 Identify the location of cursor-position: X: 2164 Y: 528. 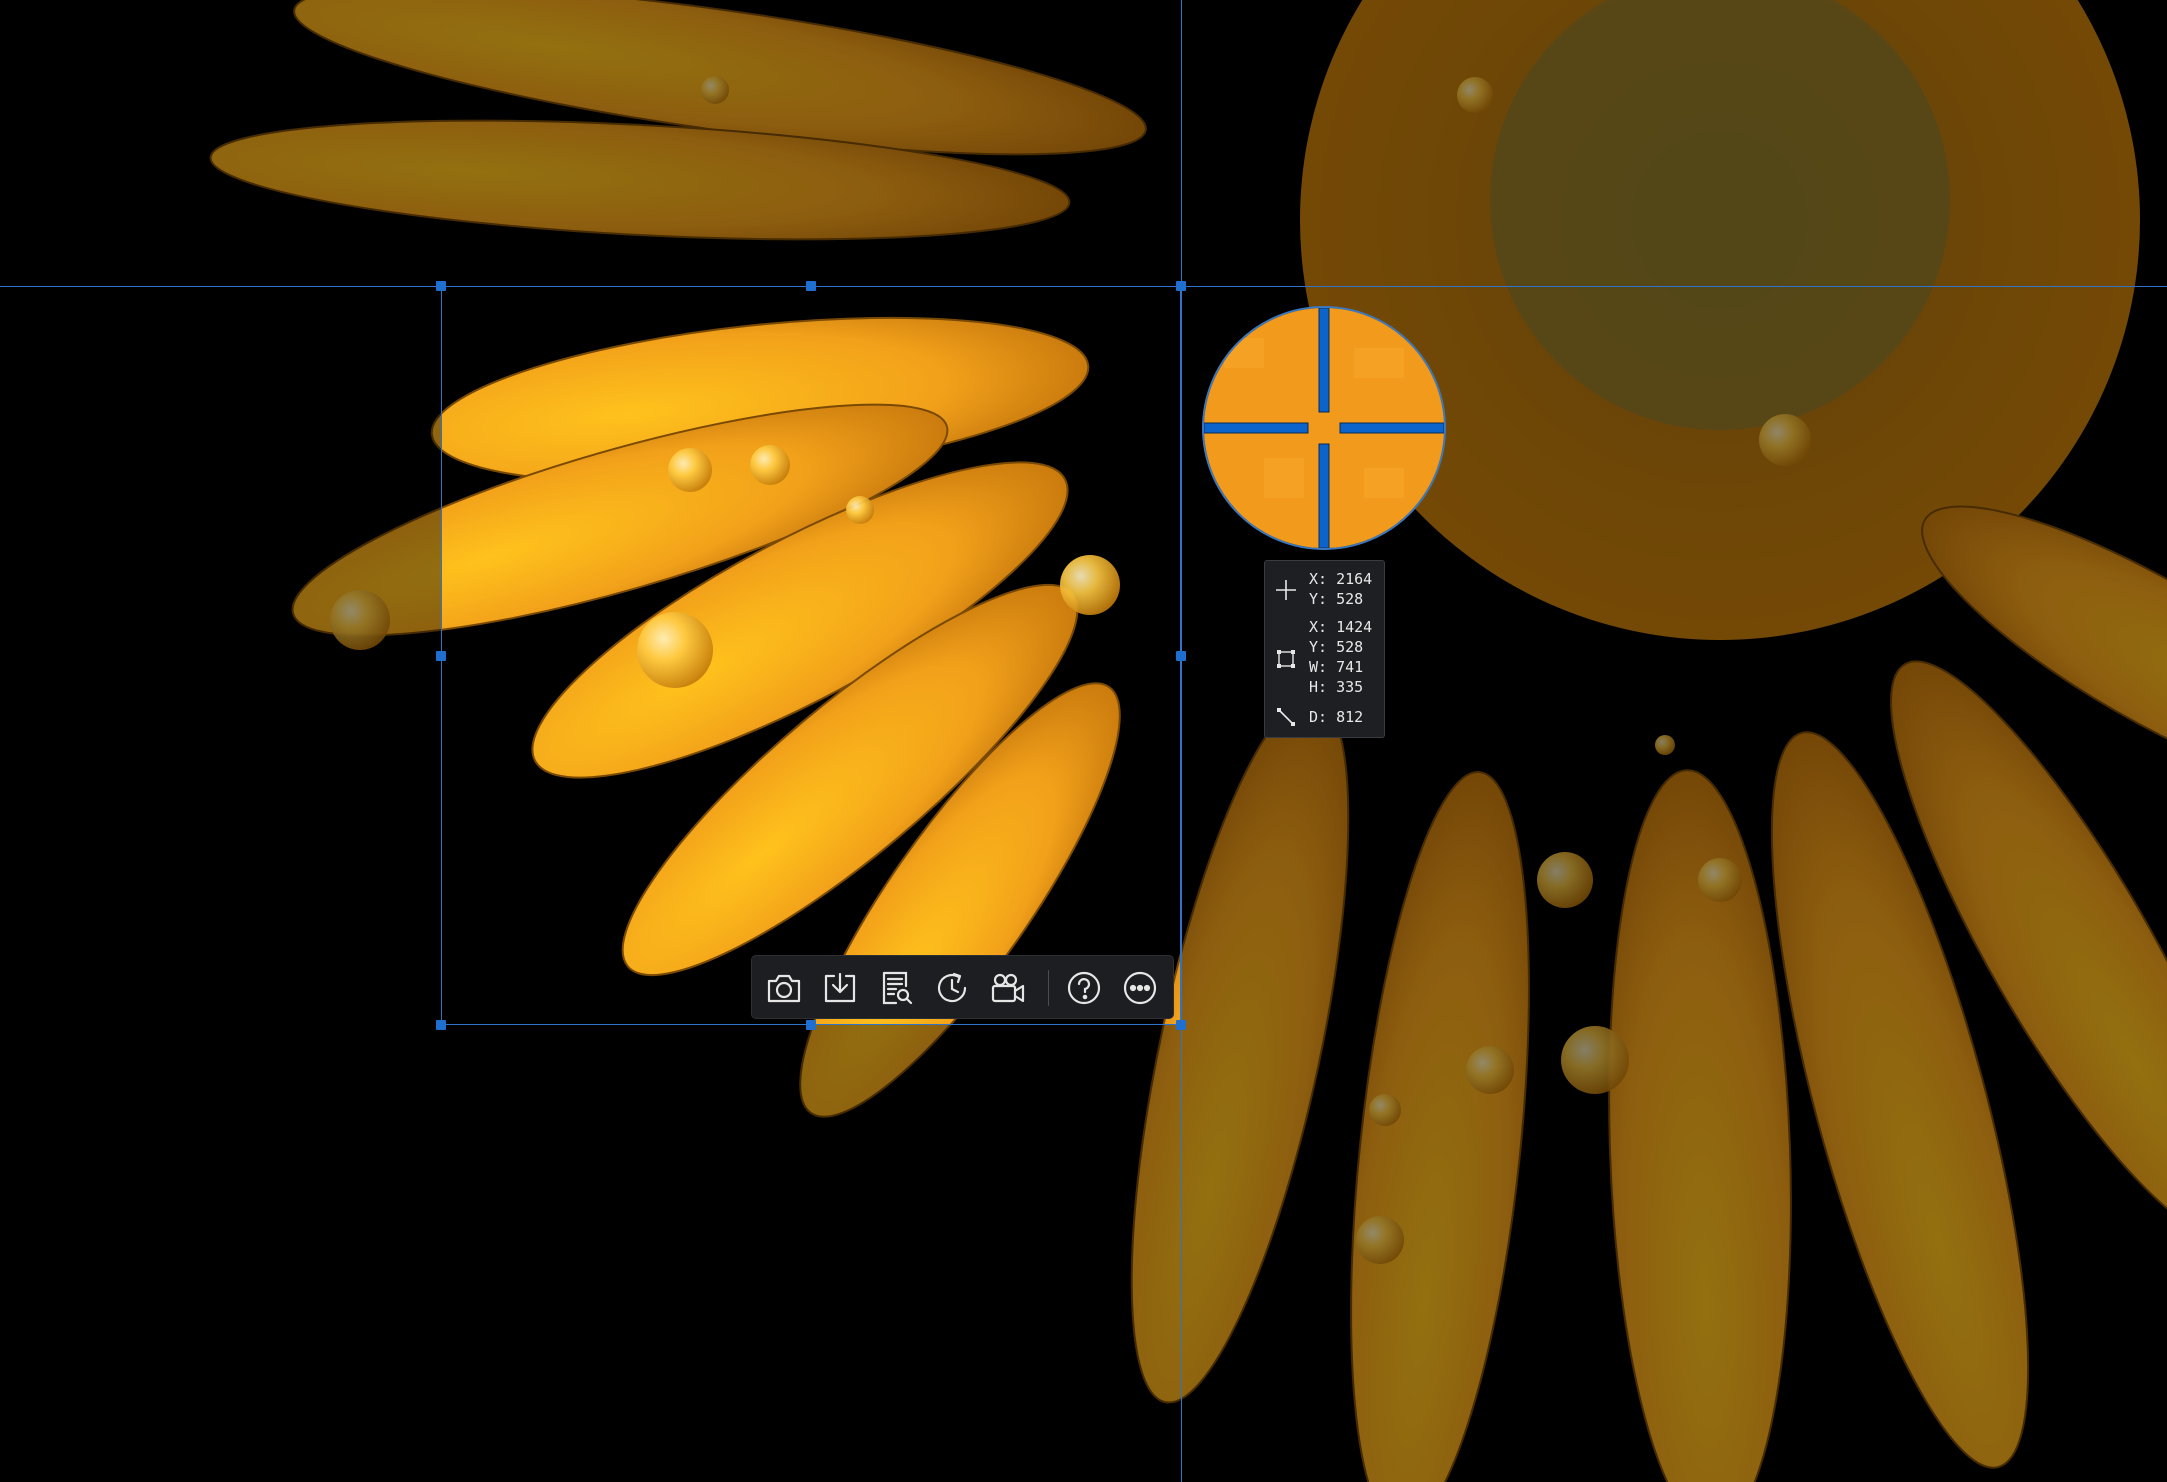
(1340, 589).